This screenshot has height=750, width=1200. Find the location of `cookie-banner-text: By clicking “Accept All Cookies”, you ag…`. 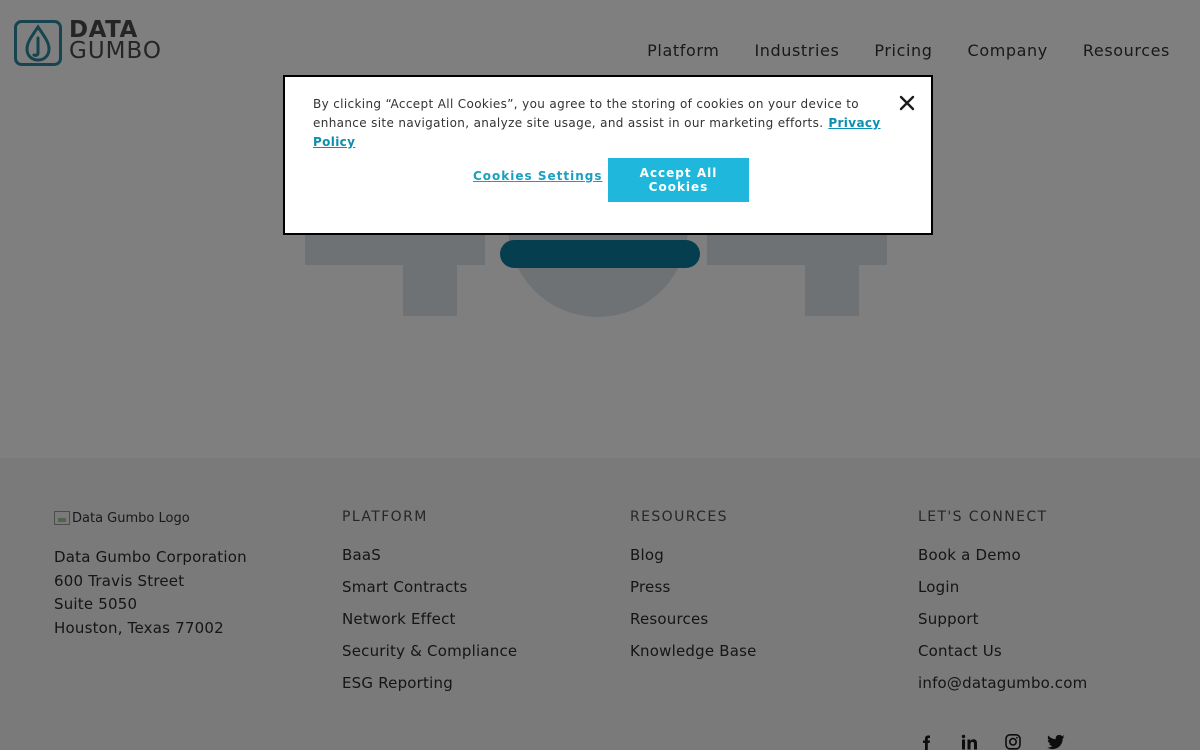

cookie-banner-text: By clicking “Accept All Cookies”, you ag… is located at coordinates (600, 123).